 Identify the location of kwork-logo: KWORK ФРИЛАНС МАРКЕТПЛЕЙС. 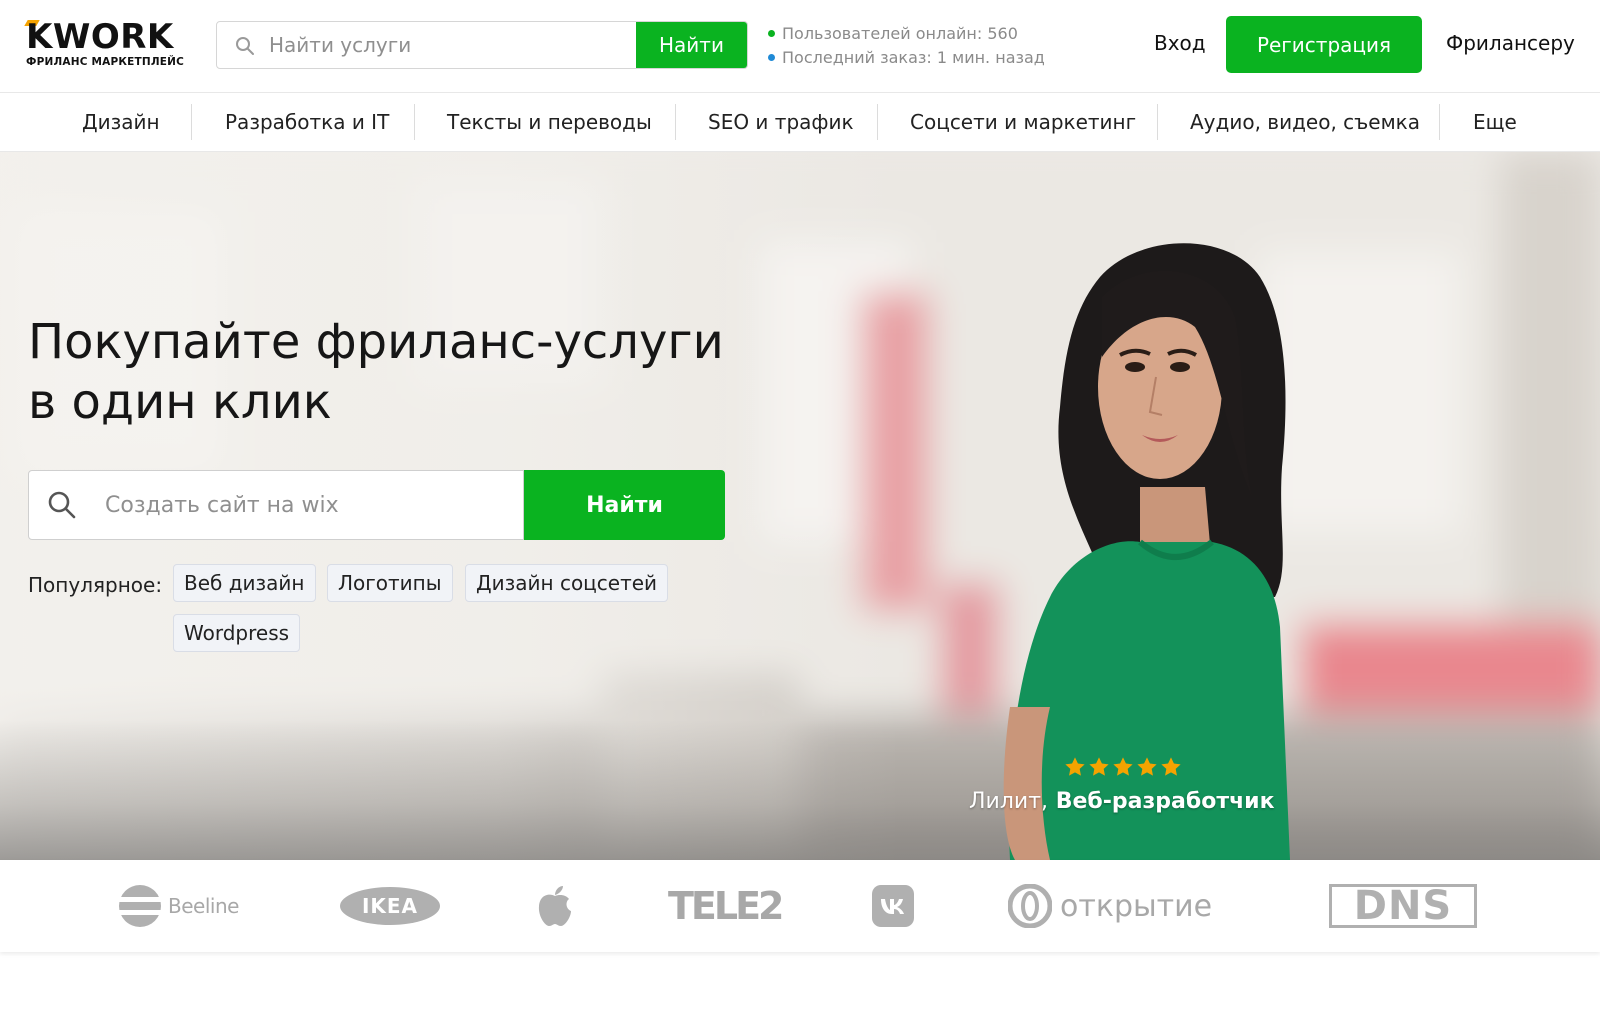
(110, 43).